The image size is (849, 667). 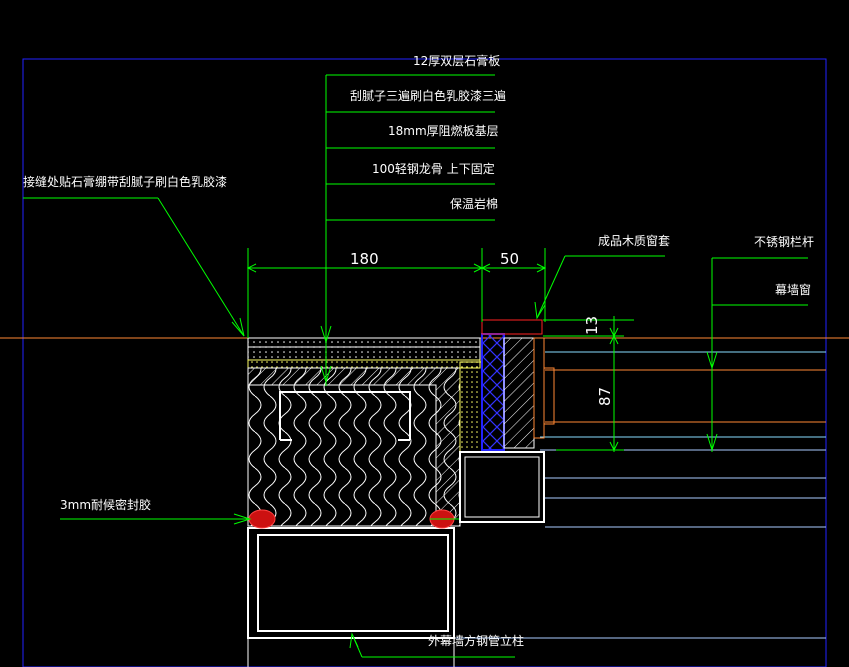 I want to click on steel-column, so click(x=351, y=583).